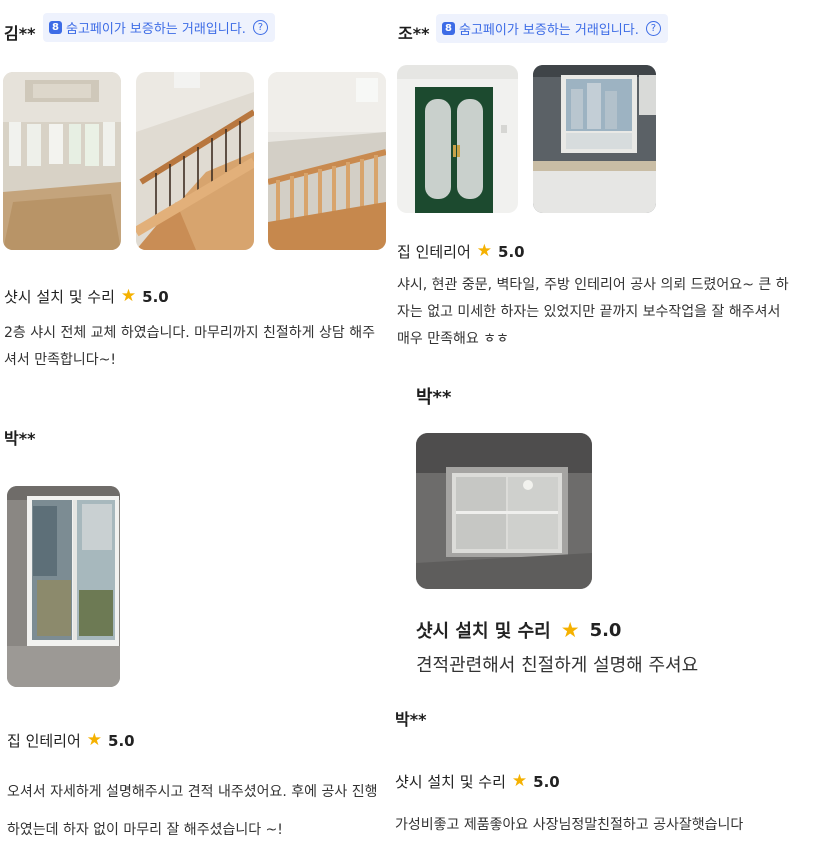 The height and width of the screenshot is (855, 817). What do you see at coordinates (414, 33) in the screenshot?
I see `reviewer-name: 조**` at bounding box center [414, 33].